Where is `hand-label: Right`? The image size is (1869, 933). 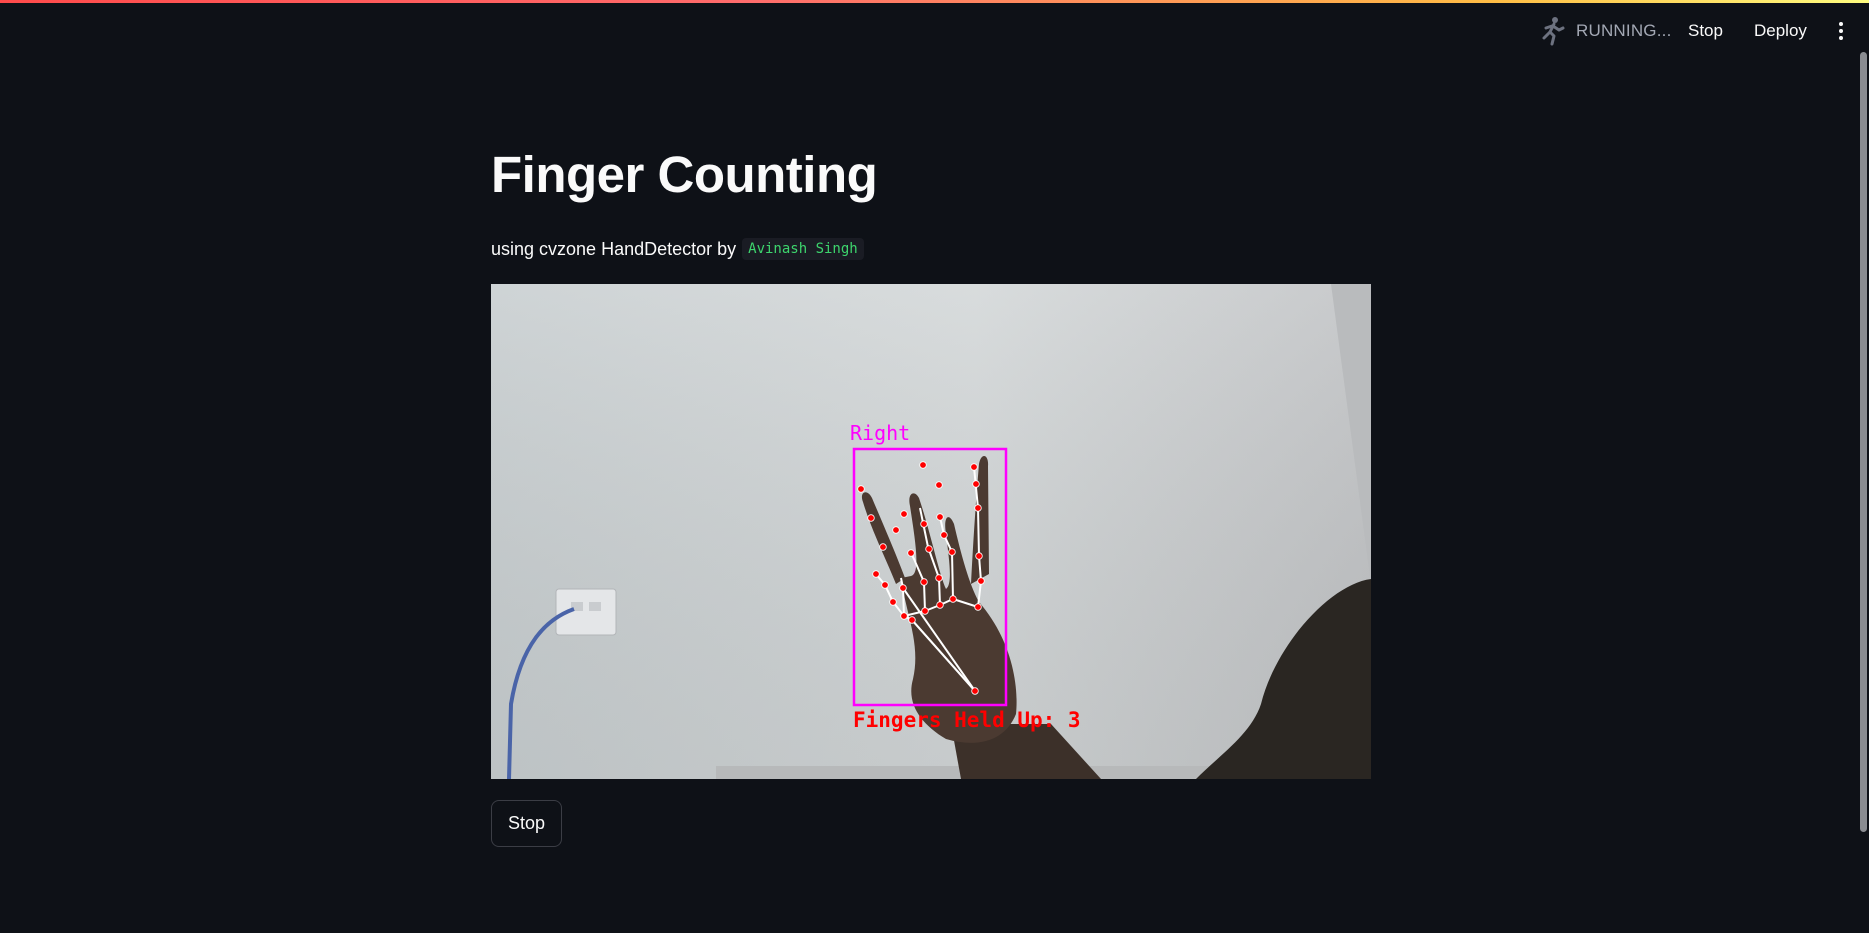 hand-label: Right is located at coordinates (880, 433).